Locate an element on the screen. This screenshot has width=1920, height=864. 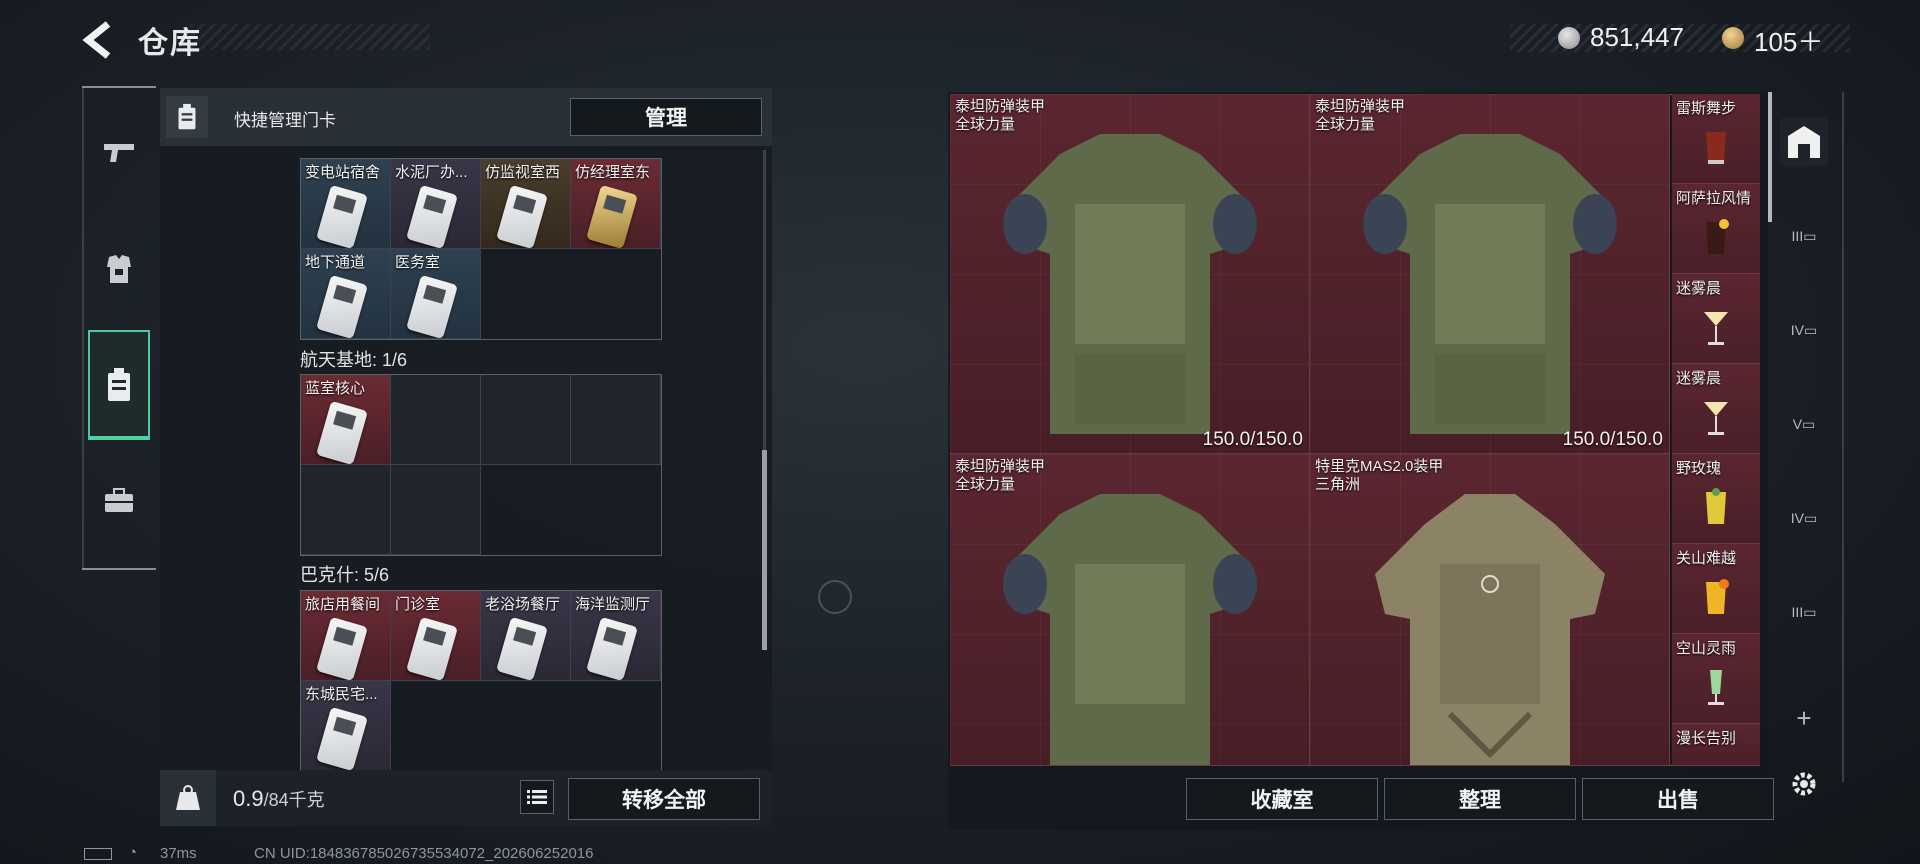
rail-tab-tools is located at coordinates (119, 501).